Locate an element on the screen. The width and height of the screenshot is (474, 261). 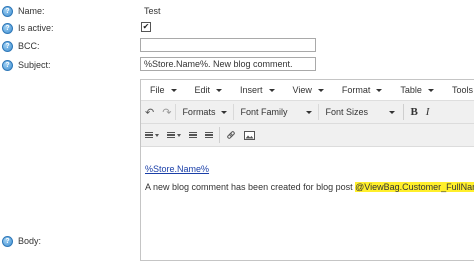
font-family-dropdown: Font Family is located at coordinates (275, 112).